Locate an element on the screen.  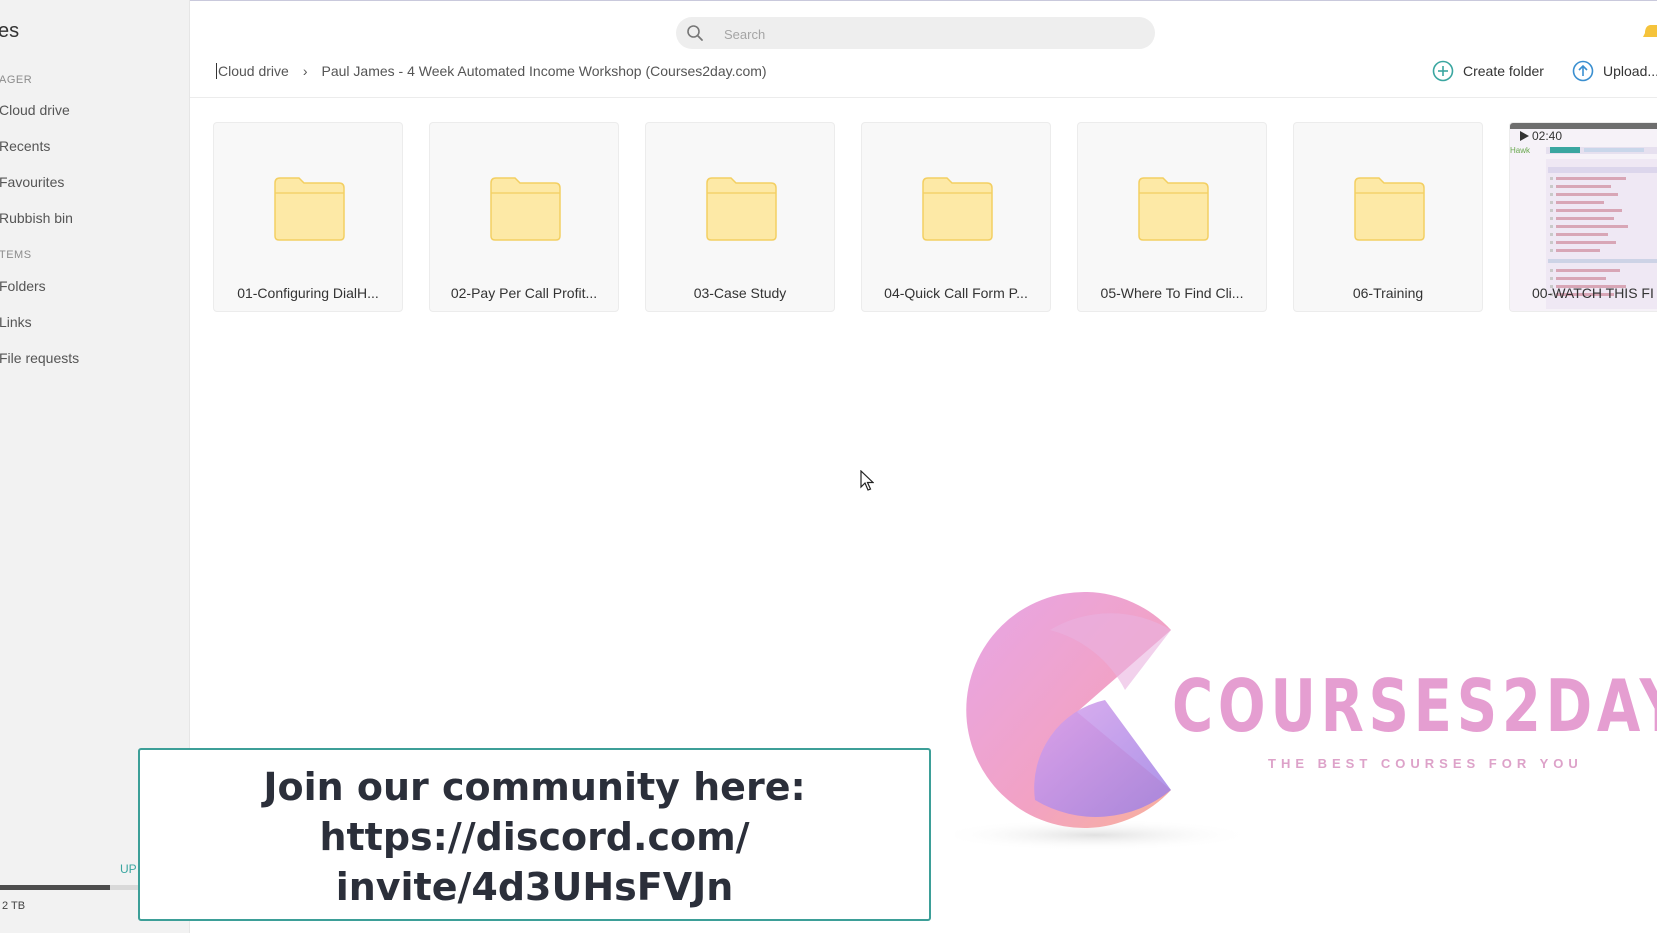
video-duration: 02:40 is located at coordinates (1547, 136).